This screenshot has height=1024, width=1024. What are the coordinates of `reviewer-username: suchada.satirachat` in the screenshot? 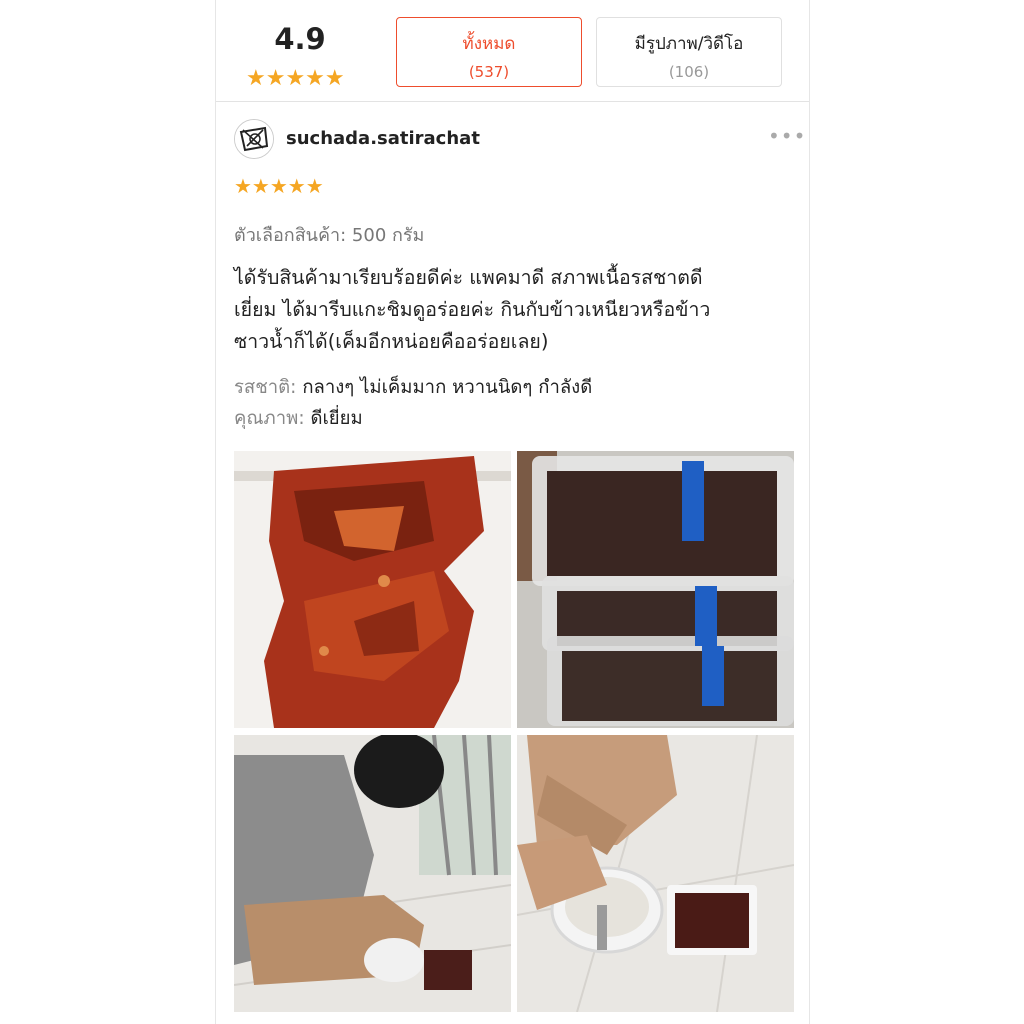 It's located at (383, 138).